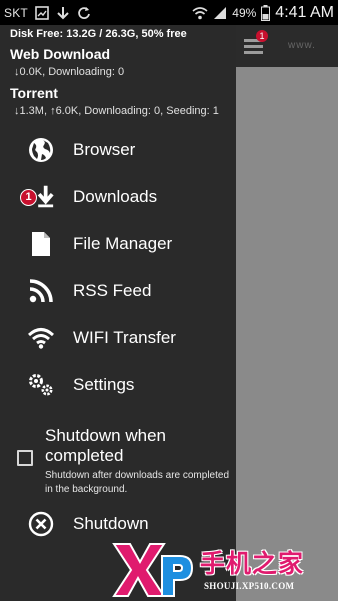 The height and width of the screenshot is (601, 338). What do you see at coordinates (111, 523) in the screenshot?
I see `nav-label-shutdown: Shutdown` at bounding box center [111, 523].